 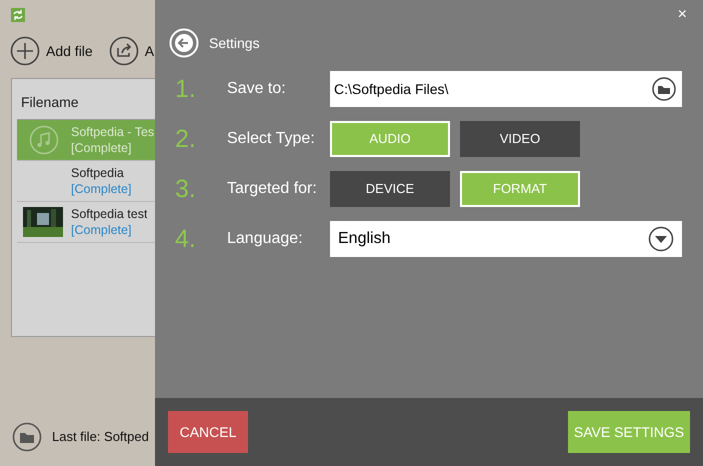 I want to click on step-number: 1., so click(x=186, y=89).